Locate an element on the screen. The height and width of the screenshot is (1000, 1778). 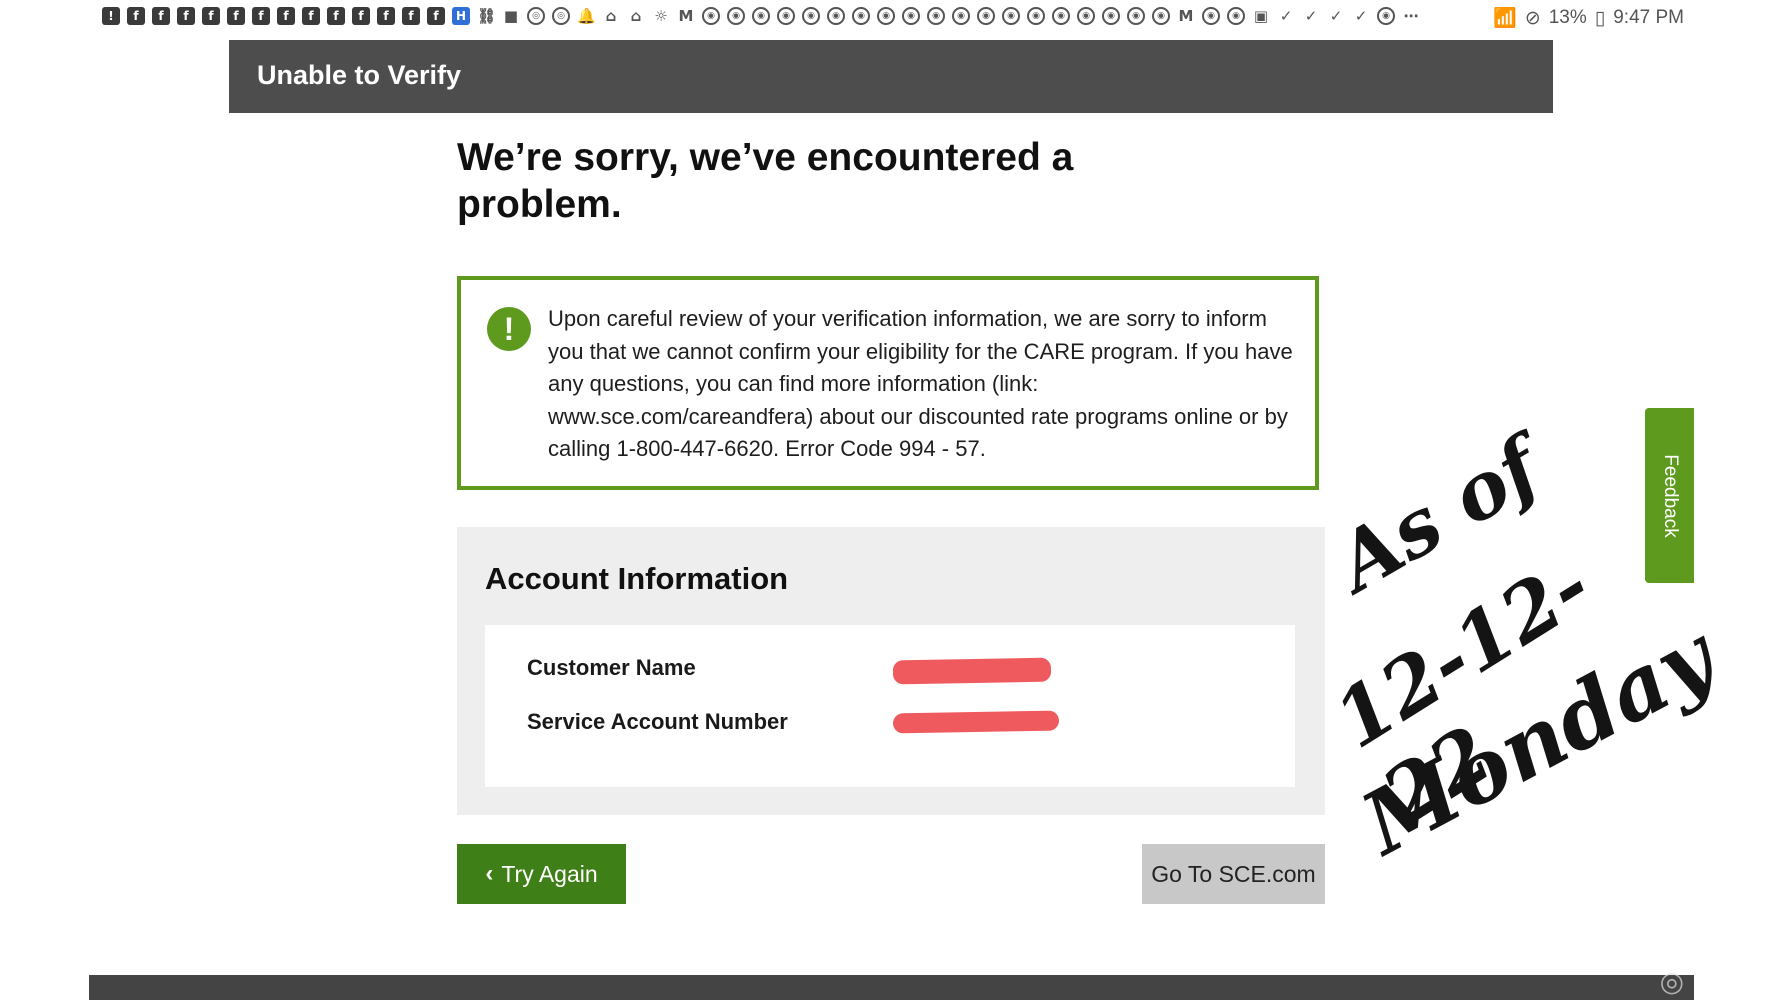
battery-icon: ▯ is located at coordinates (1600, 18).